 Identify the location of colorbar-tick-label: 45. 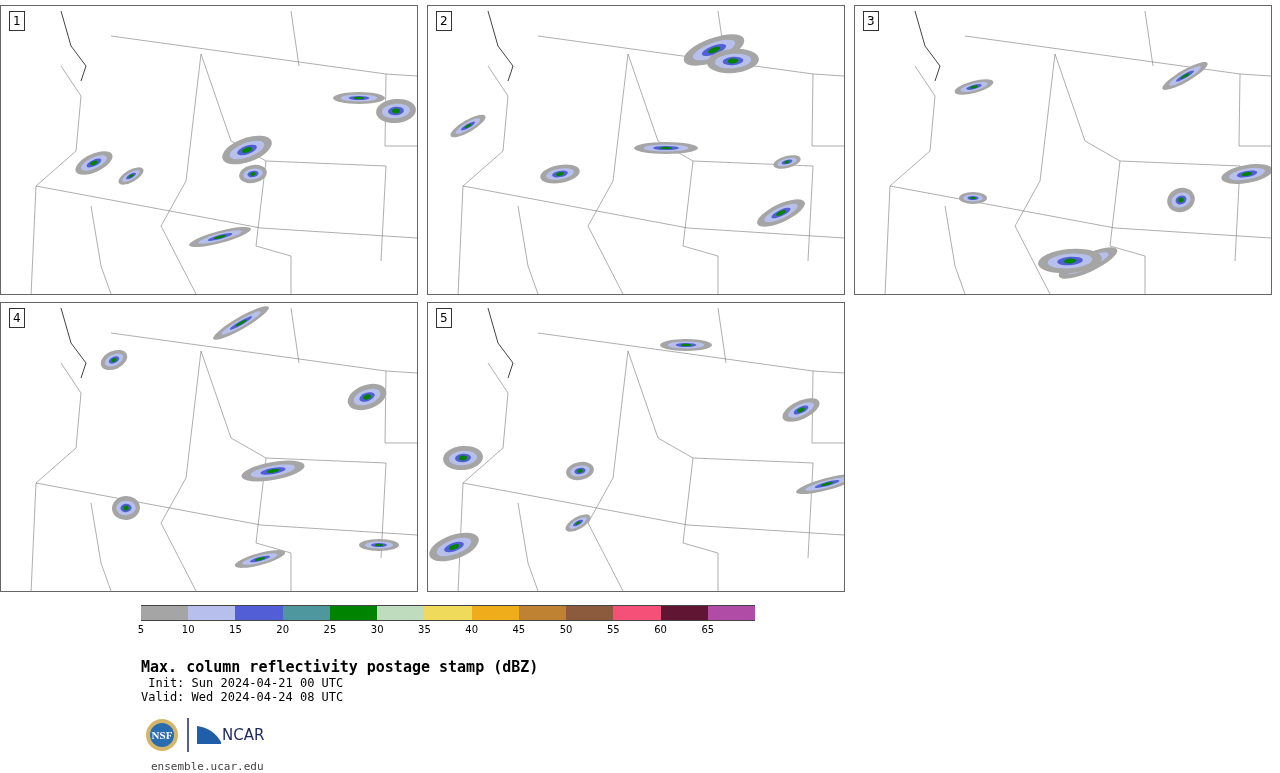
(519, 630).